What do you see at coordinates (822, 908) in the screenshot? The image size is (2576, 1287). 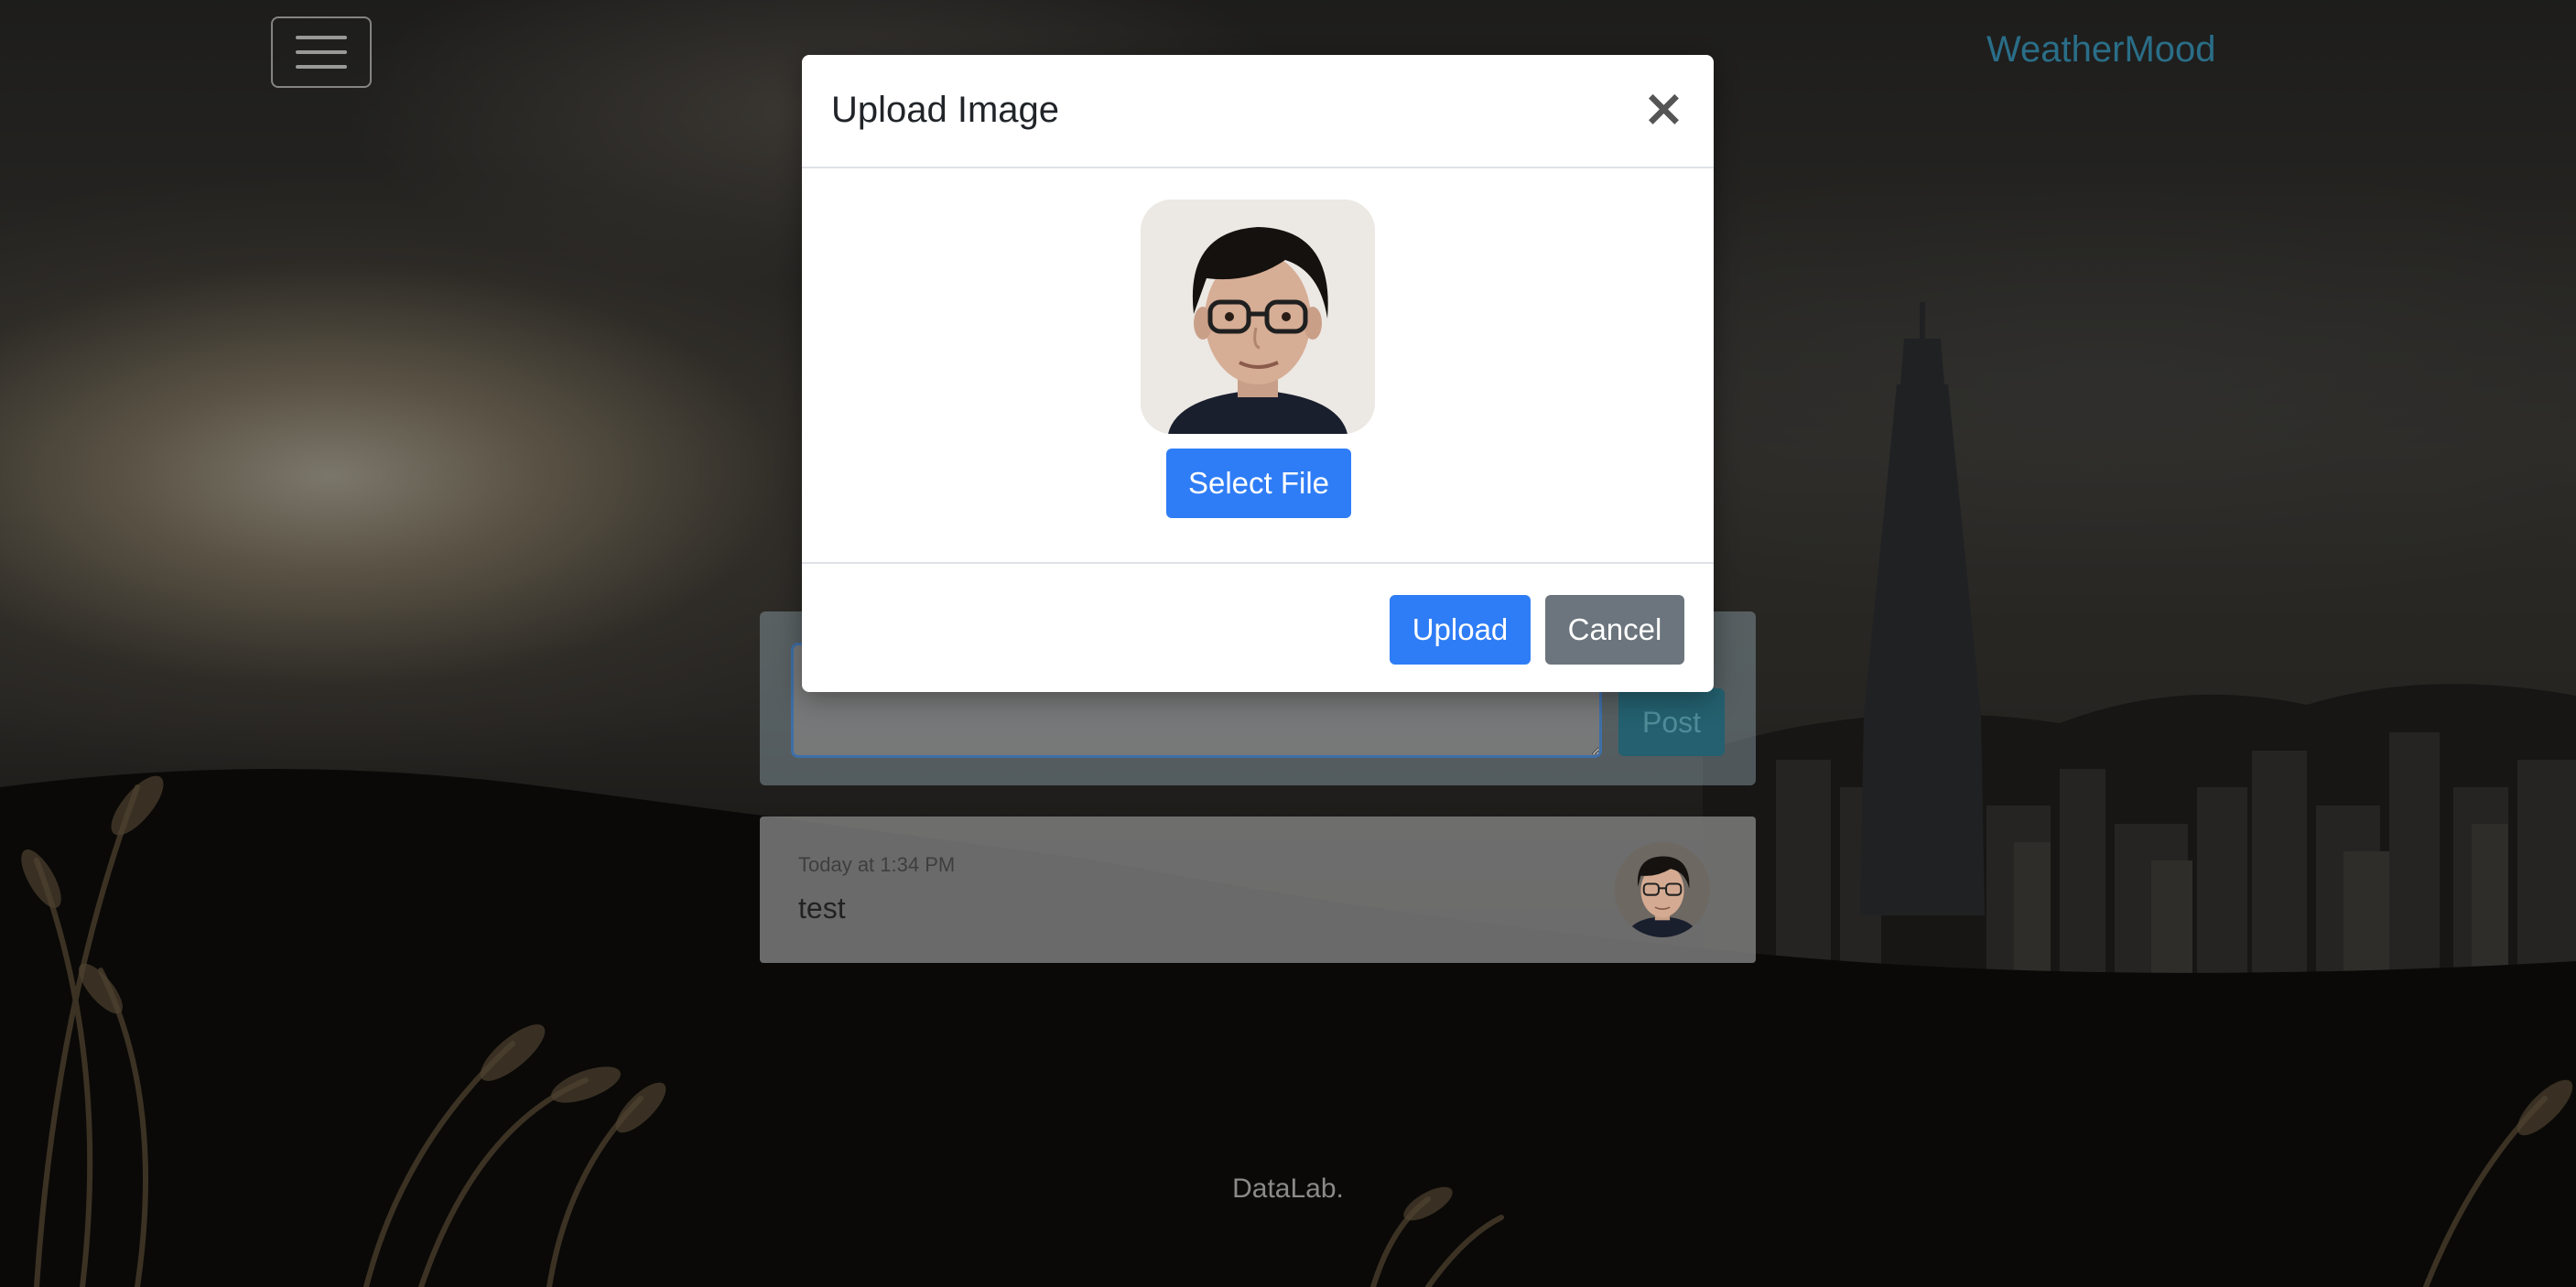 I see `post-text: test` at bounding box center [822, 908].